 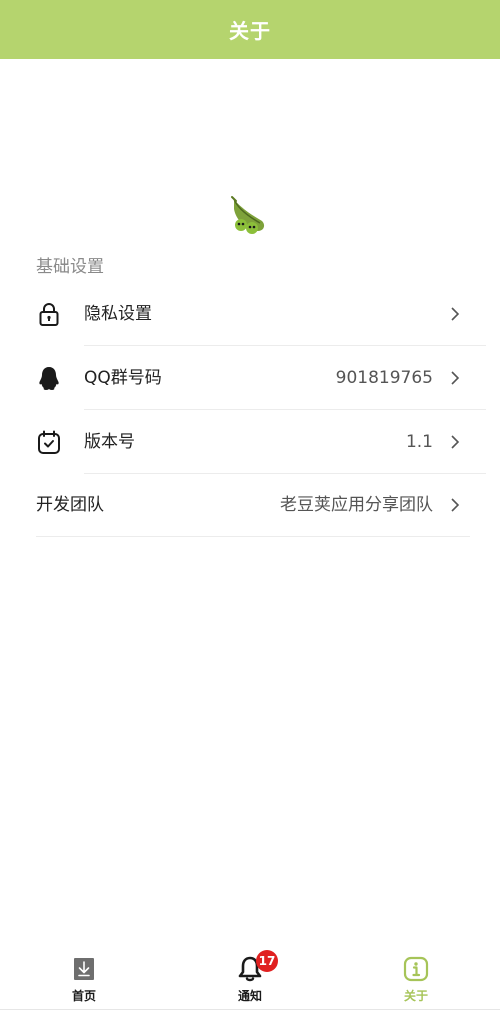 What do you see at coordinates (384, 378) in the screenshot?
I see `row-value: 901819765` at bounding box center [384, 378].